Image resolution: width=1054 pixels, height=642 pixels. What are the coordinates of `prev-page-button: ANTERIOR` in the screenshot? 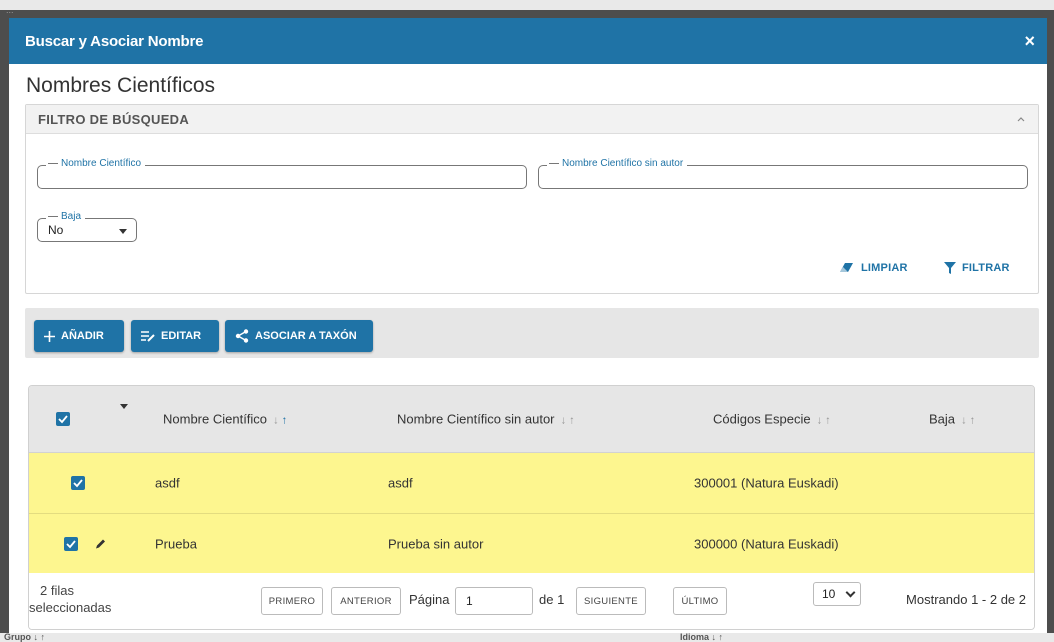 It's located at (366, 601).